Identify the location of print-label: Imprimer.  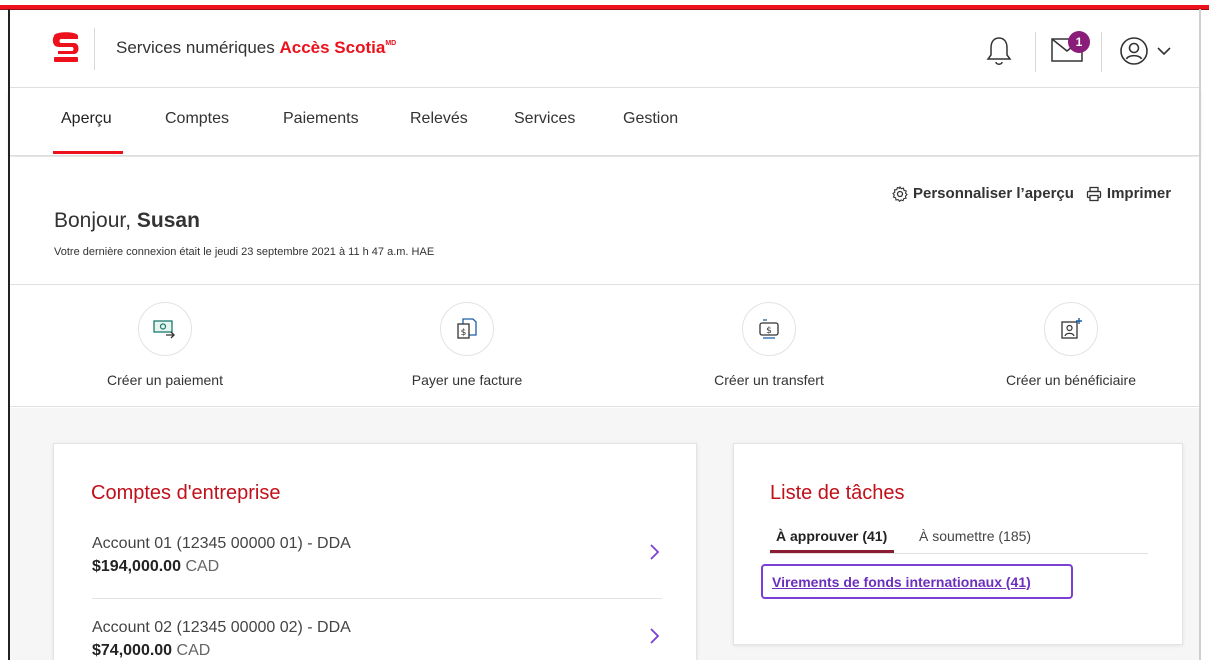
(1139, 193).